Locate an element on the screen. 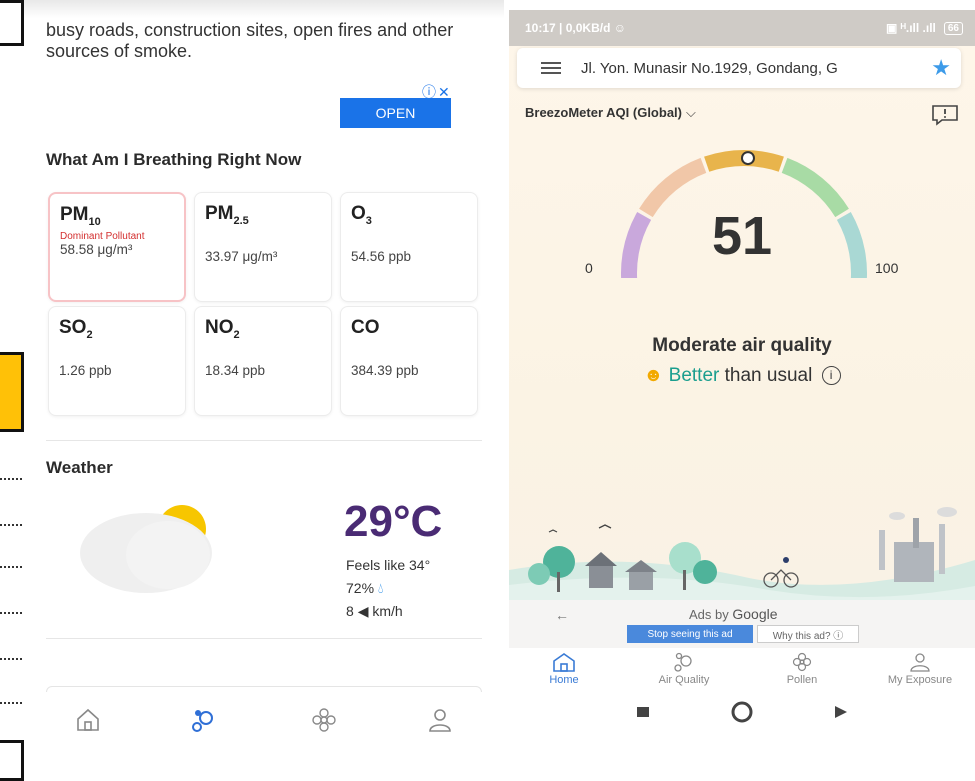 This screenshot has height=781, width=975. landscape-illustration is located at coordinates (742, 561).